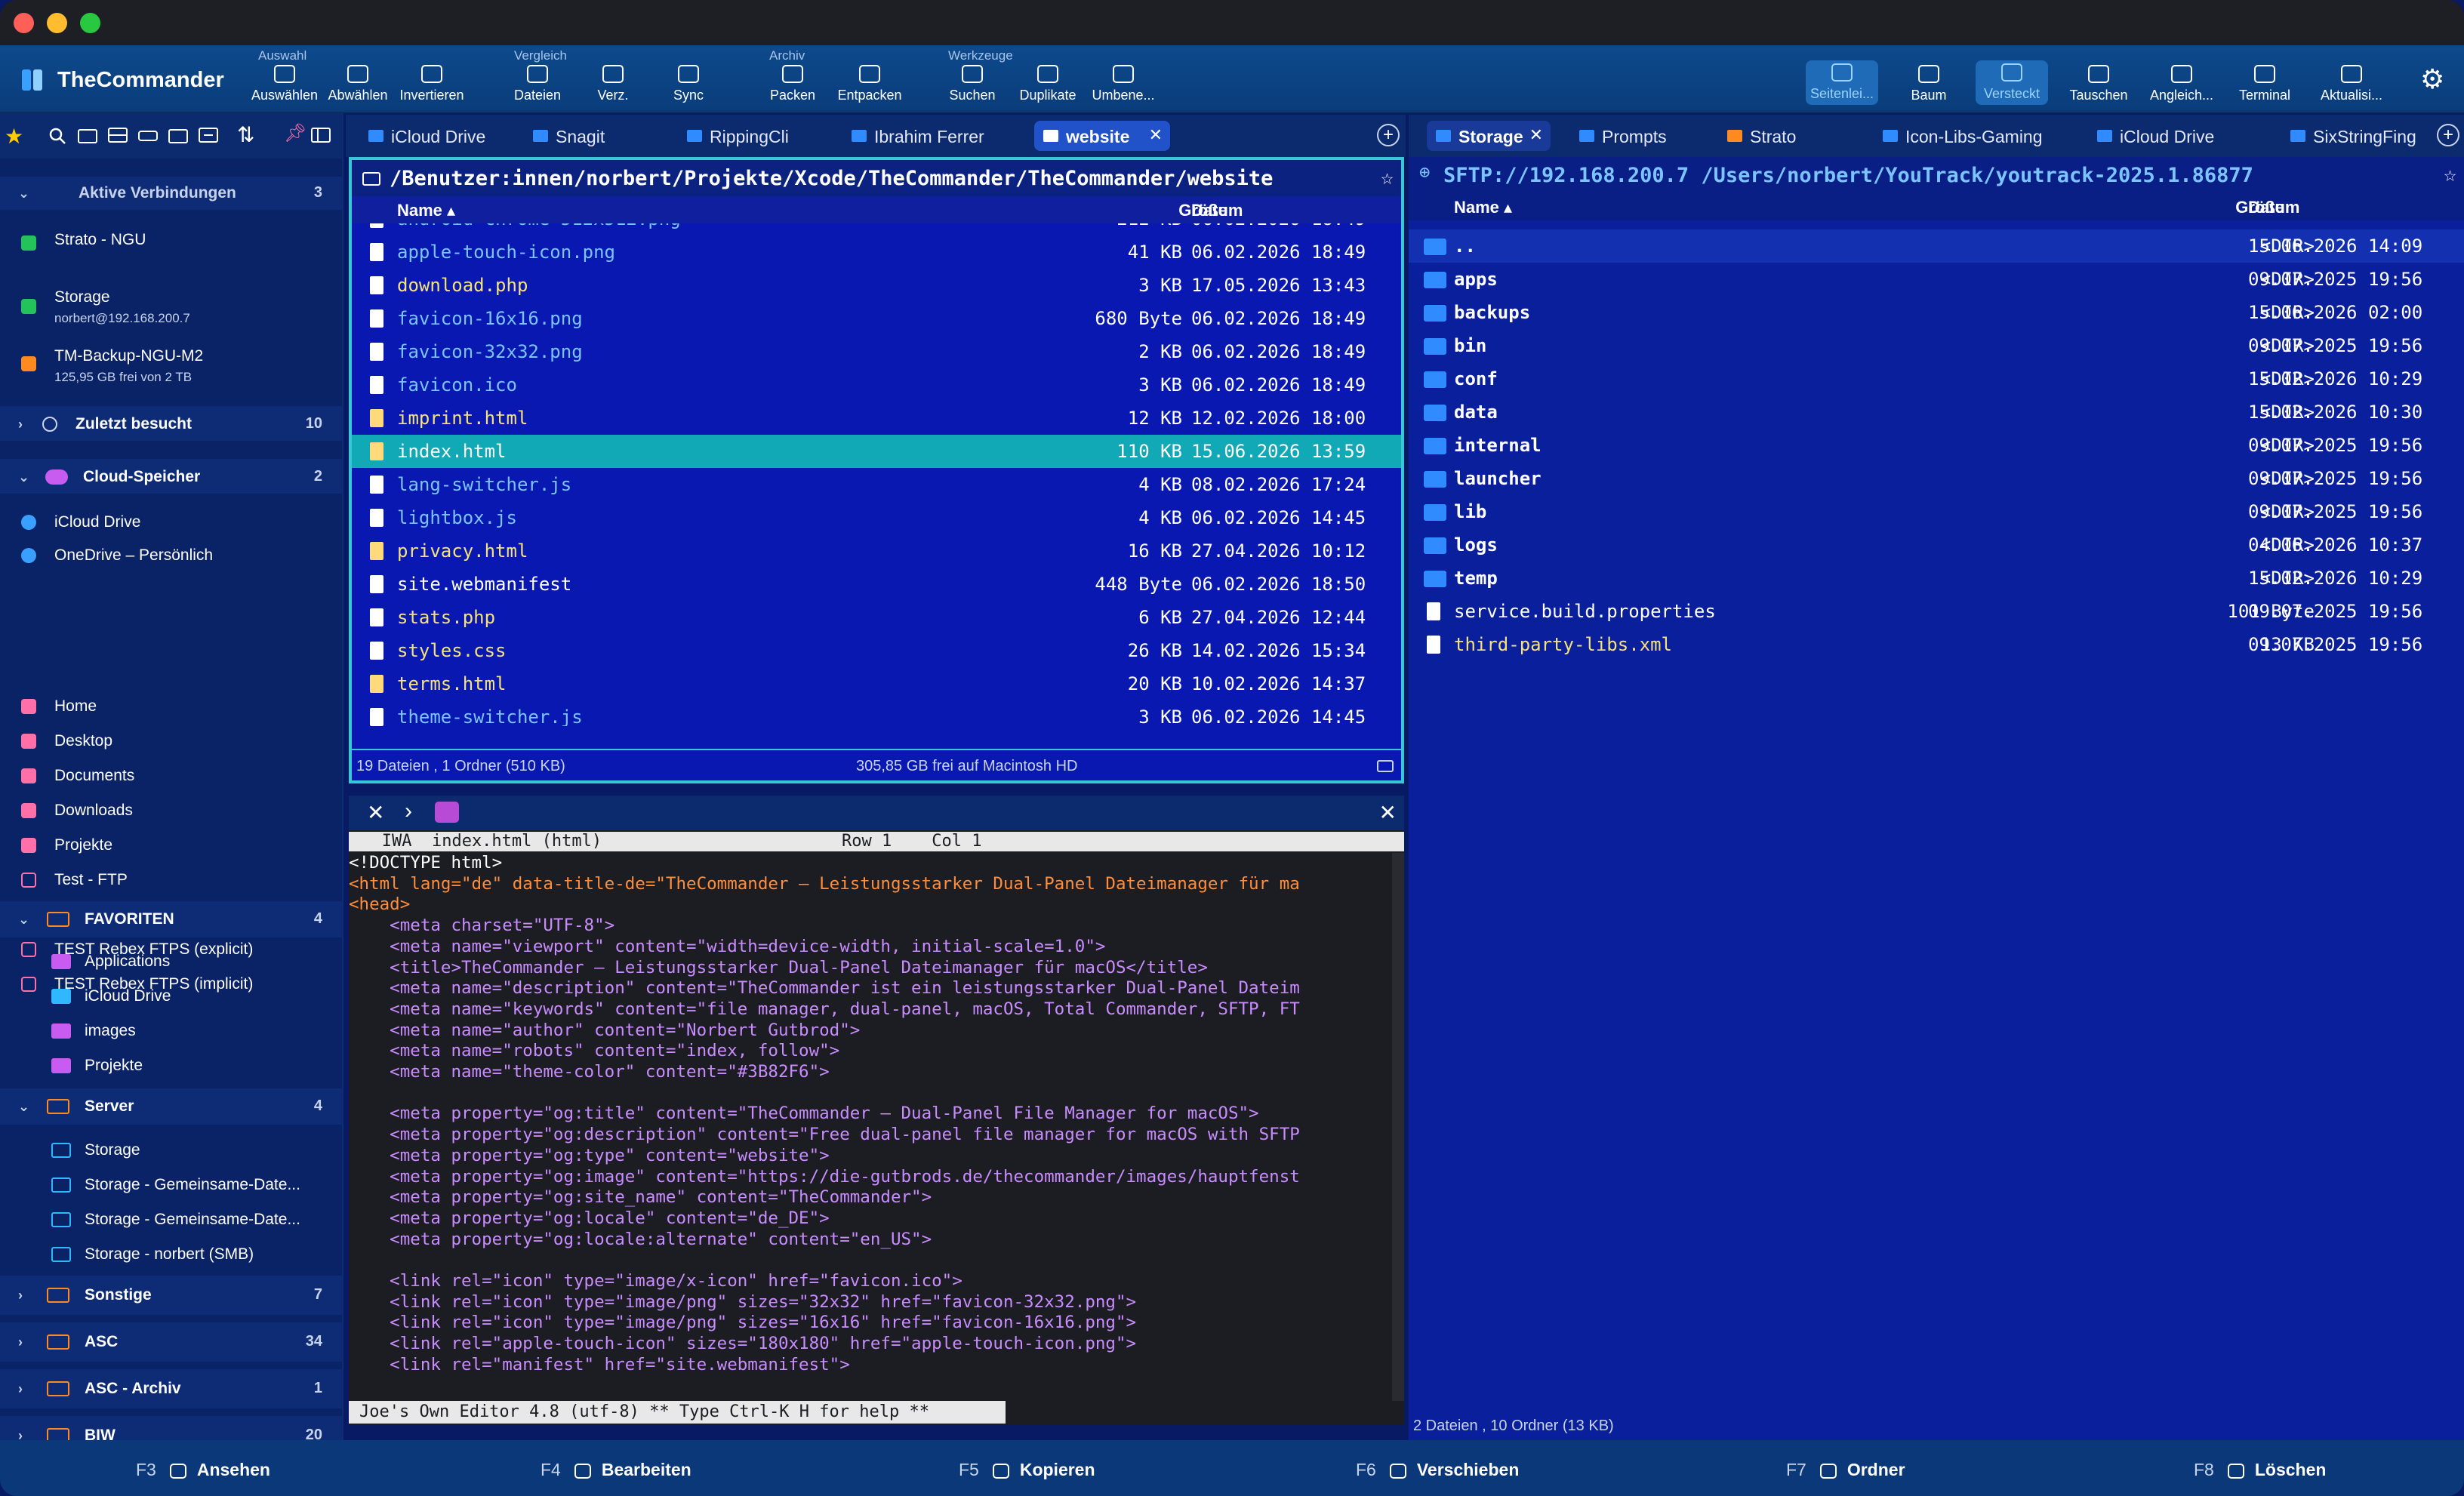 This screenshot has height=1496, width=2464. Describe the element at coordinates (2260, 1470) in the screenshot. I see `fkey-button-f8: F8 Löschen` at that location.